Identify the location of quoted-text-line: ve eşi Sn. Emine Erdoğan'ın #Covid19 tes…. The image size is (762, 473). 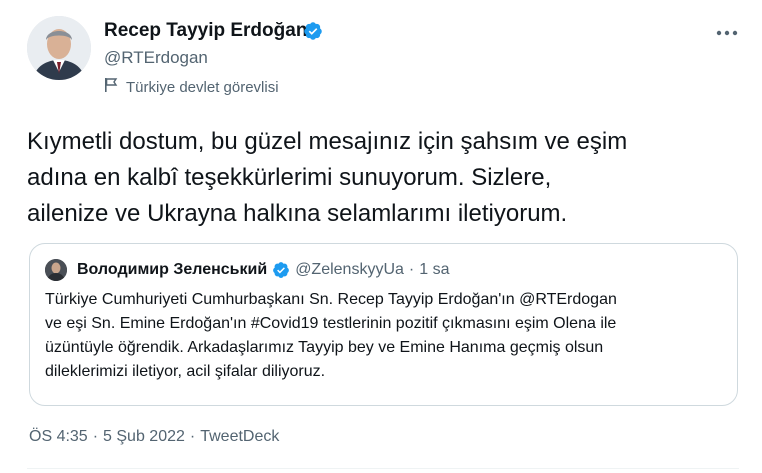
(331, 323).